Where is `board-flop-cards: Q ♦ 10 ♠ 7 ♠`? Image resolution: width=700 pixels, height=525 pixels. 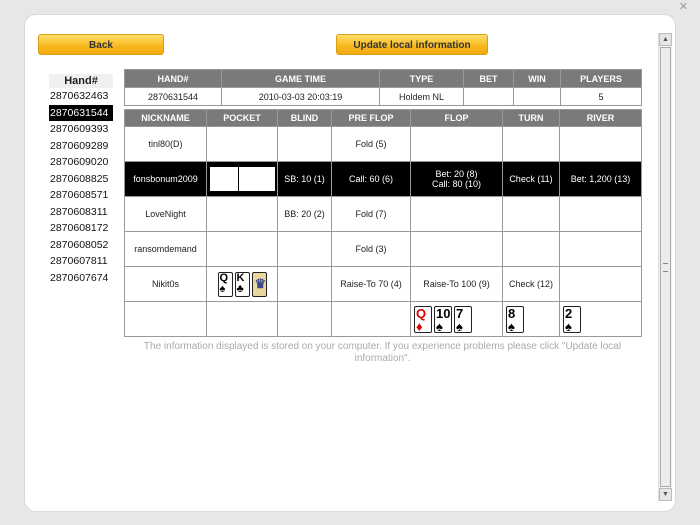
board-flop-cards: Q ♦ 10 ♠ 7 ♠ is located at coordinates (456, 319).